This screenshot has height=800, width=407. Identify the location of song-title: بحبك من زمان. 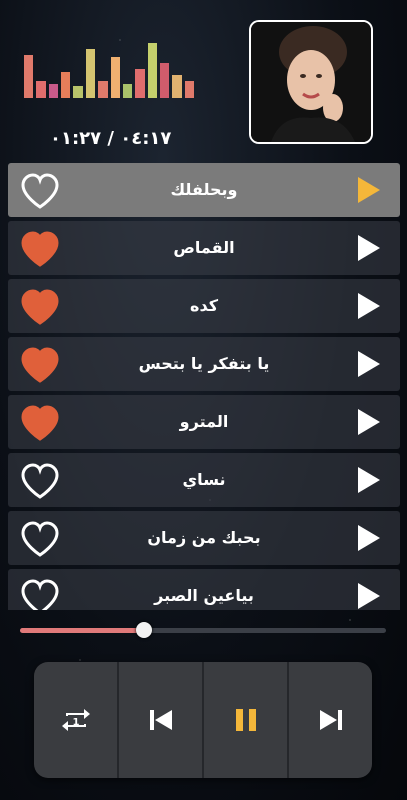
(204, 537).